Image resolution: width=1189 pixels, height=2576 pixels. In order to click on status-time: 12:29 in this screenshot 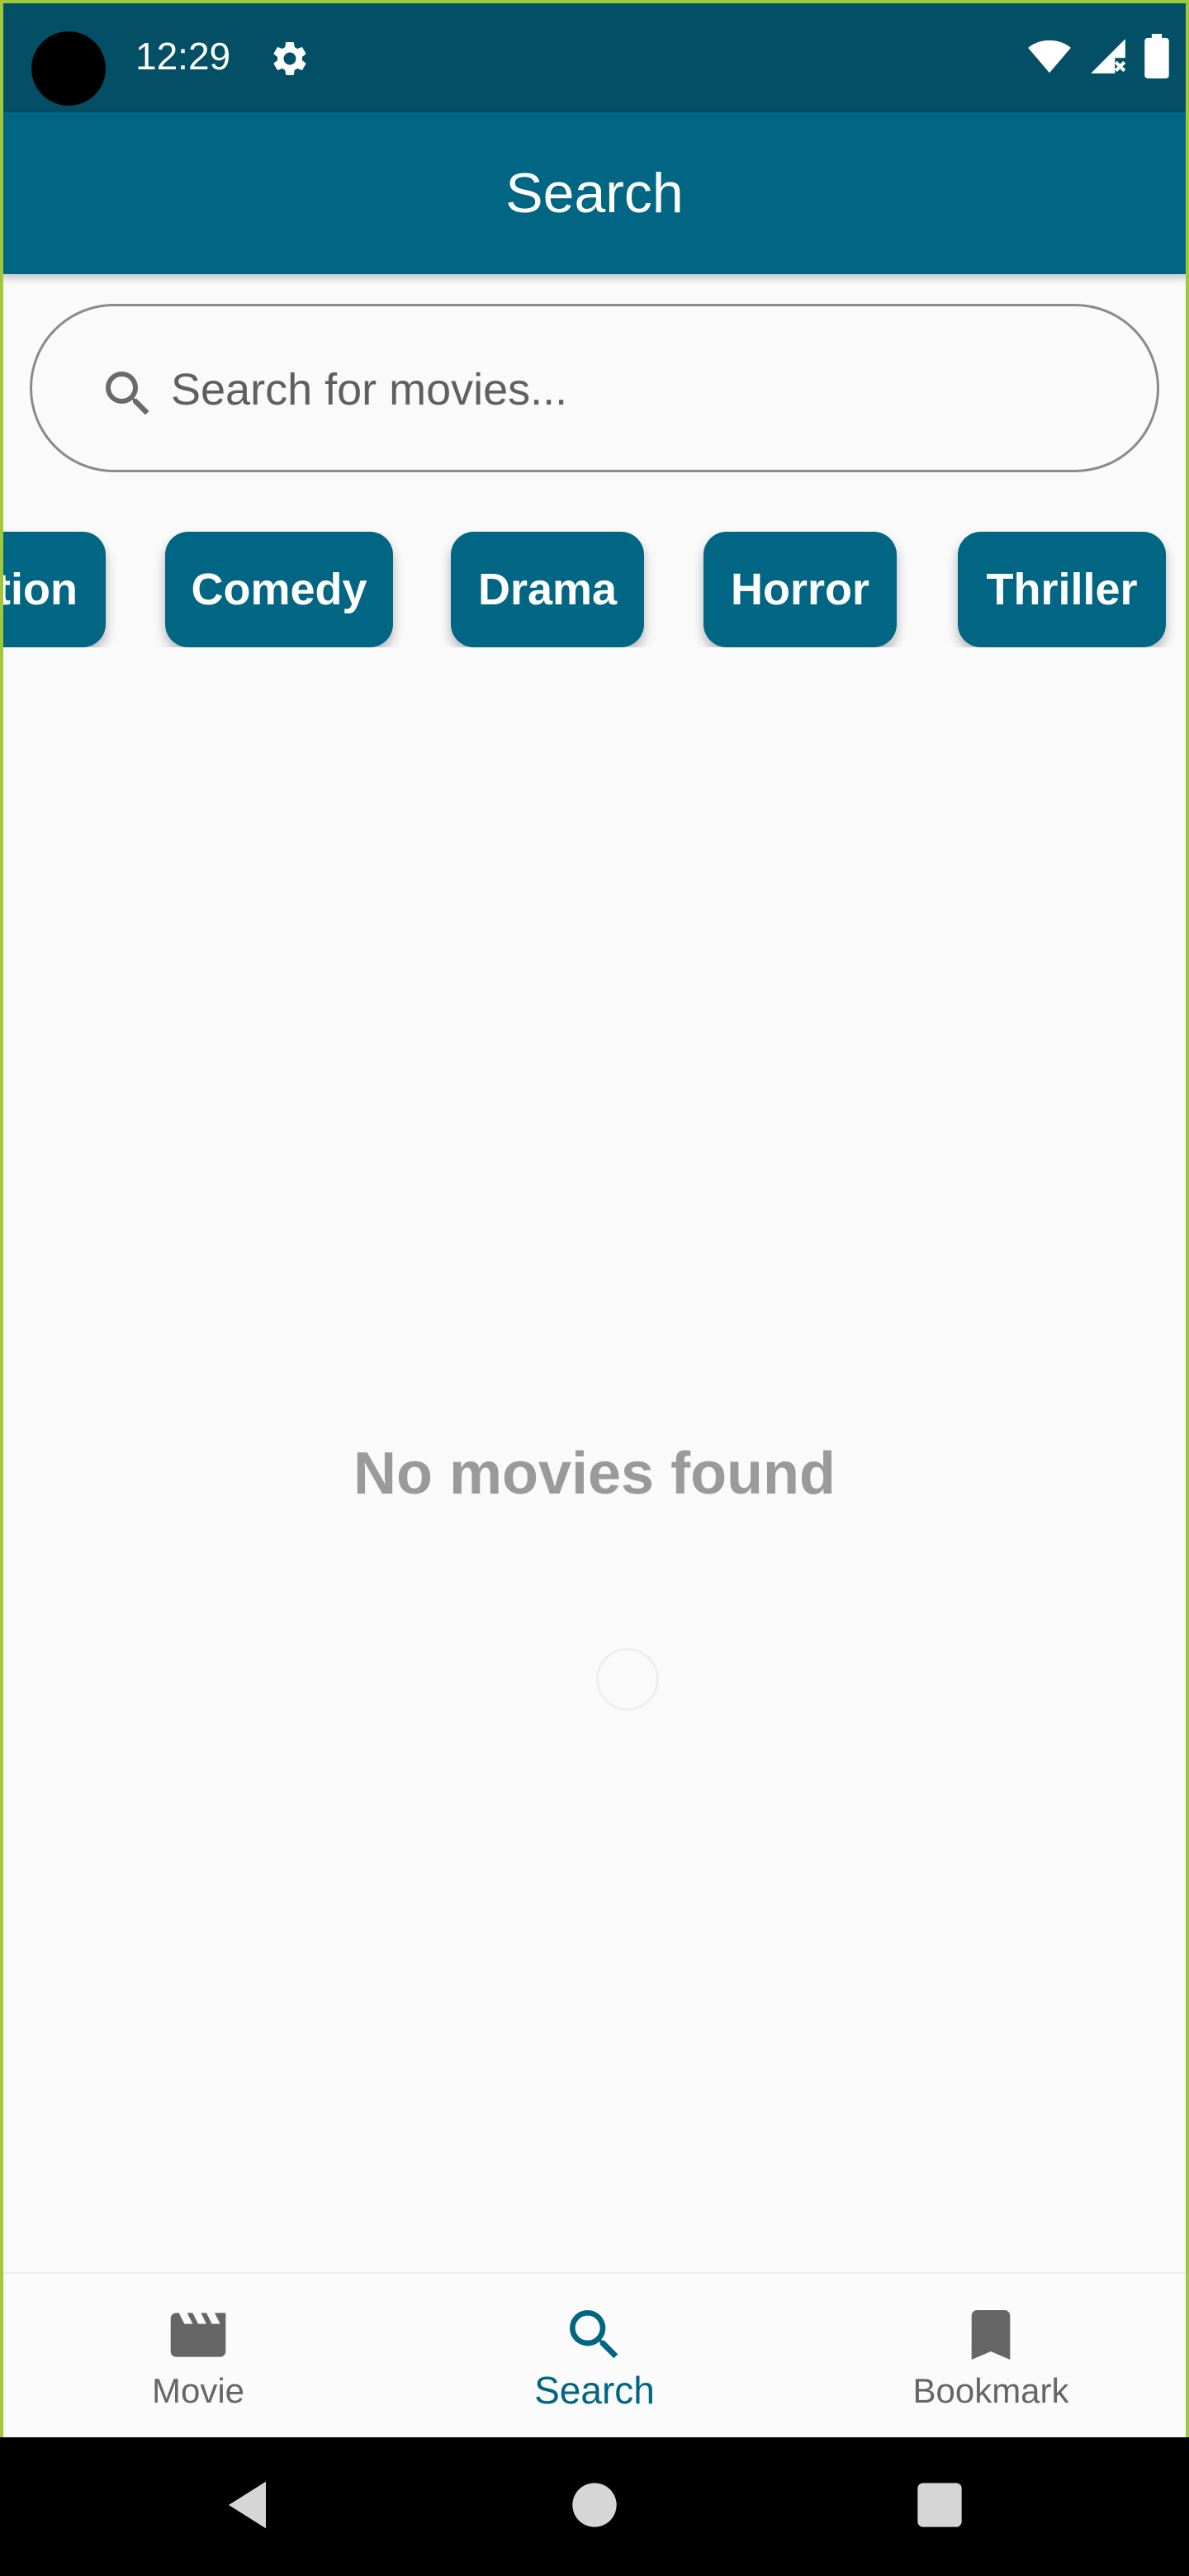, I will do `click(183, 56)`.